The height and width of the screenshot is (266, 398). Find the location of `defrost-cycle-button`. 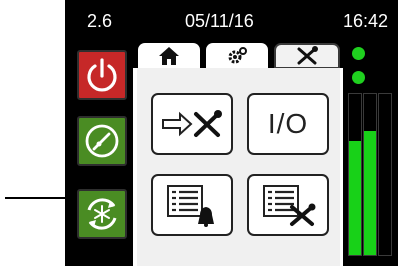

defrost-cycle-button is located at coordinates (102, 214).